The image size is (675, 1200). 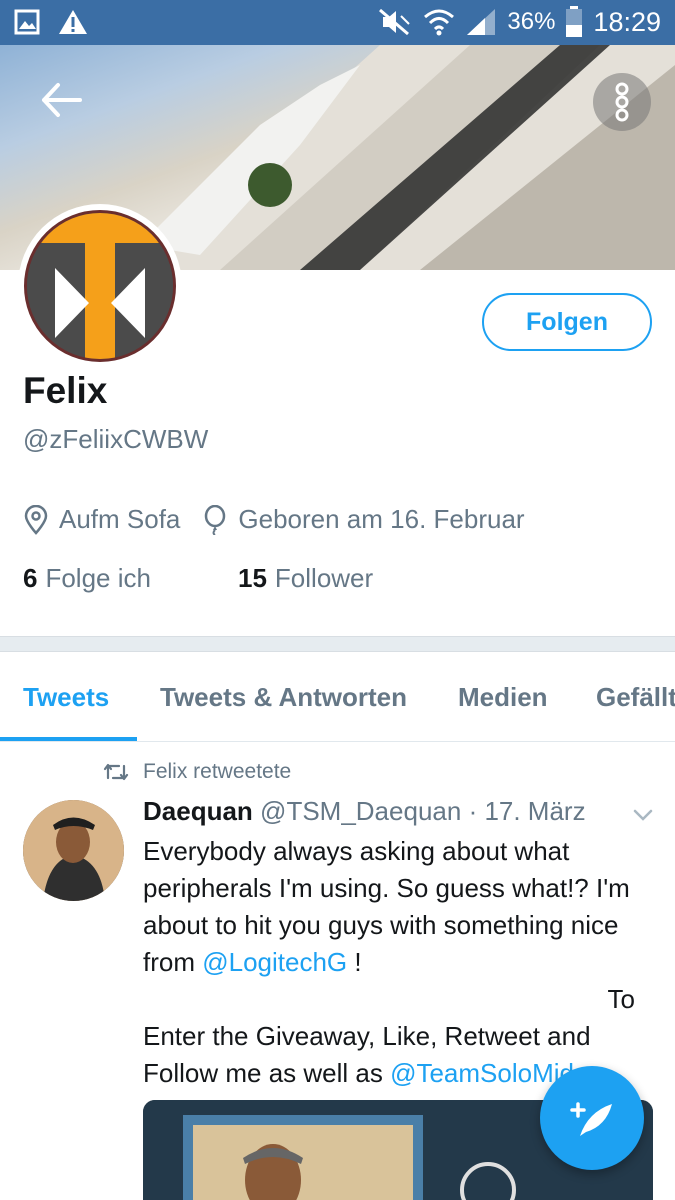 What do you see at coordinates (635, 697) in the screenshot?
I see `tab-likes: Gefällt` at bounding box center [635, 697].